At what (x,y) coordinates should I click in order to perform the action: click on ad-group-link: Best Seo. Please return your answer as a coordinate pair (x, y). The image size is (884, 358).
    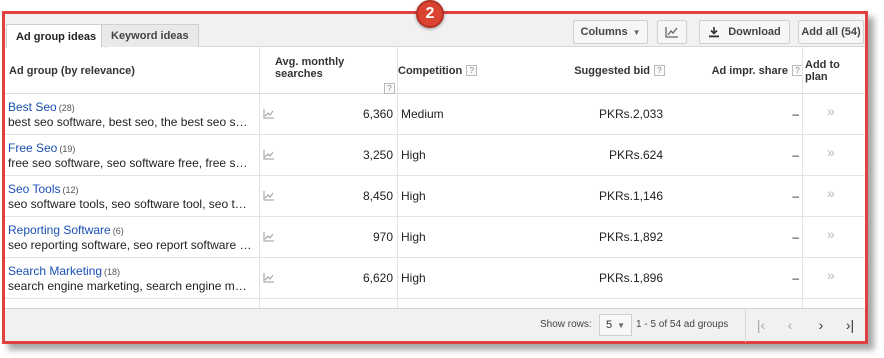
    Looking at the image, I should click on (32, 107).